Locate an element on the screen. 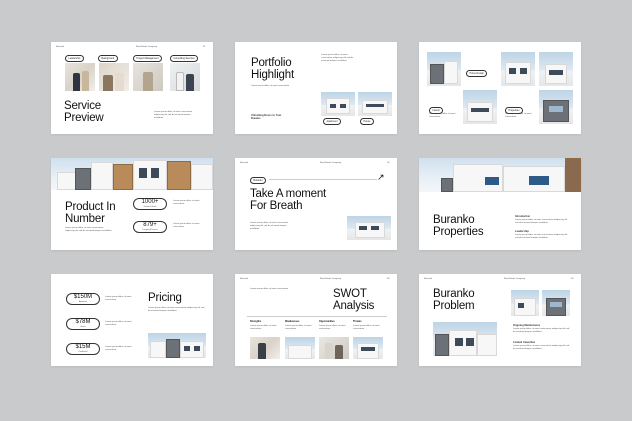 The height and width of the screenshot is (421, 632). photo-problem-main is located at coordinates (465, 339).